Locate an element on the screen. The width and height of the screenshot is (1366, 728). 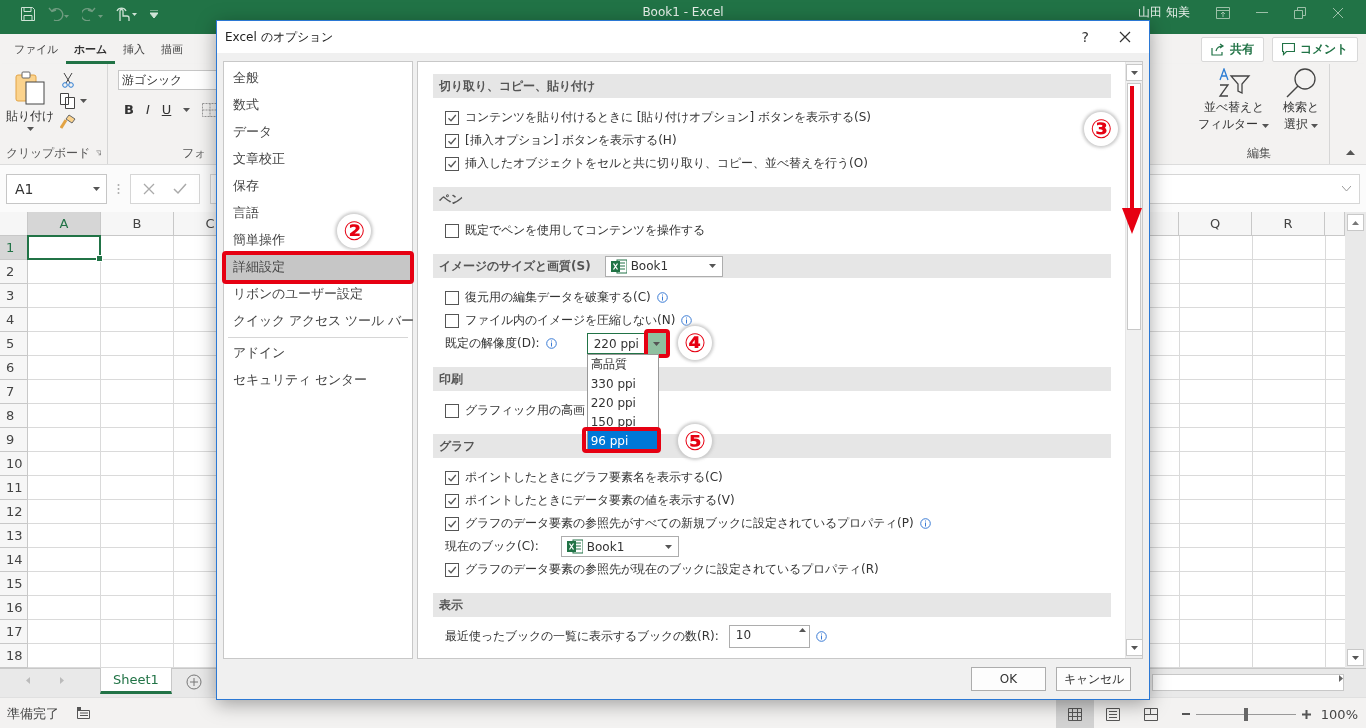
paste-button: 貼り付け is located at coordinates (30, 106).